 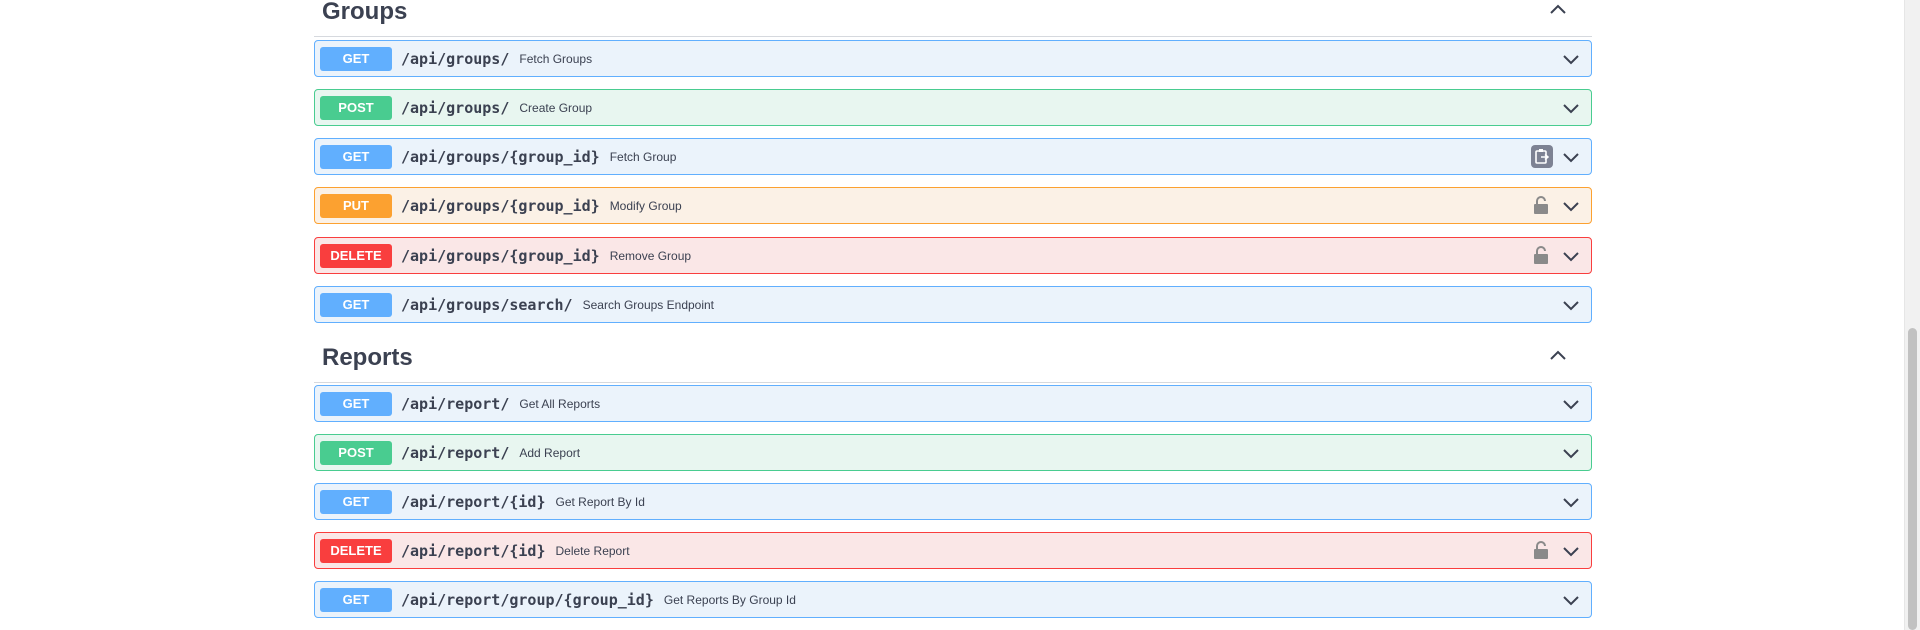 I want to click on operation-summary: Get Report By Id, so click(x=600, y=502).